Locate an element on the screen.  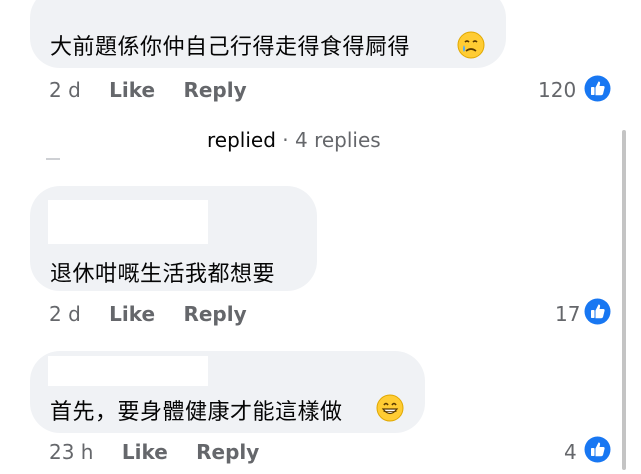
replies-count: 4 replies is located at coordinates (337, 140).